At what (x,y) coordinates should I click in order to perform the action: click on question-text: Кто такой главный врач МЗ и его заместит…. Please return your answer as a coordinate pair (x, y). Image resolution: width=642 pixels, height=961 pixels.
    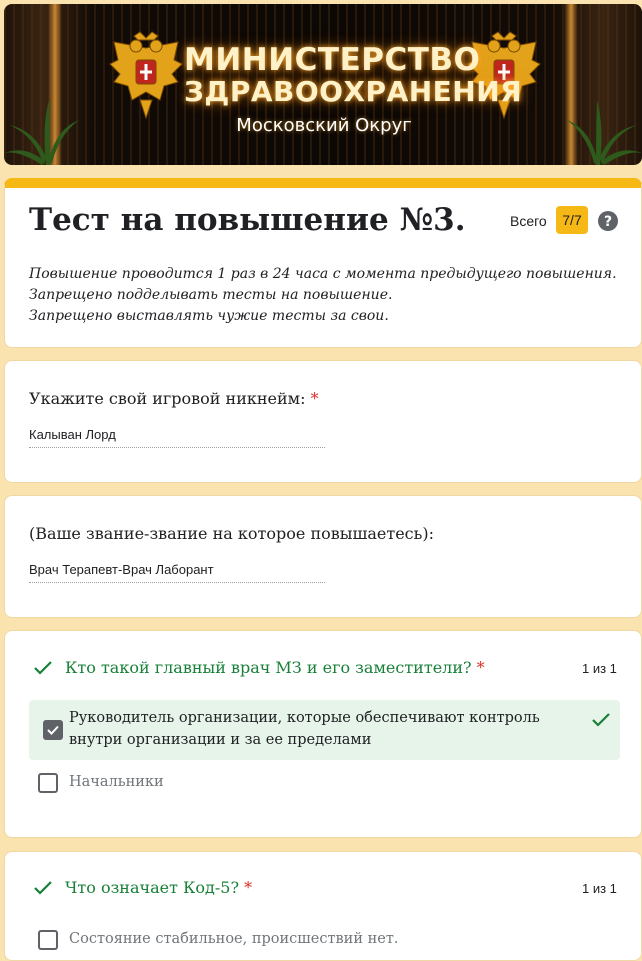
    Looking at the image, I should click on (268, 667).